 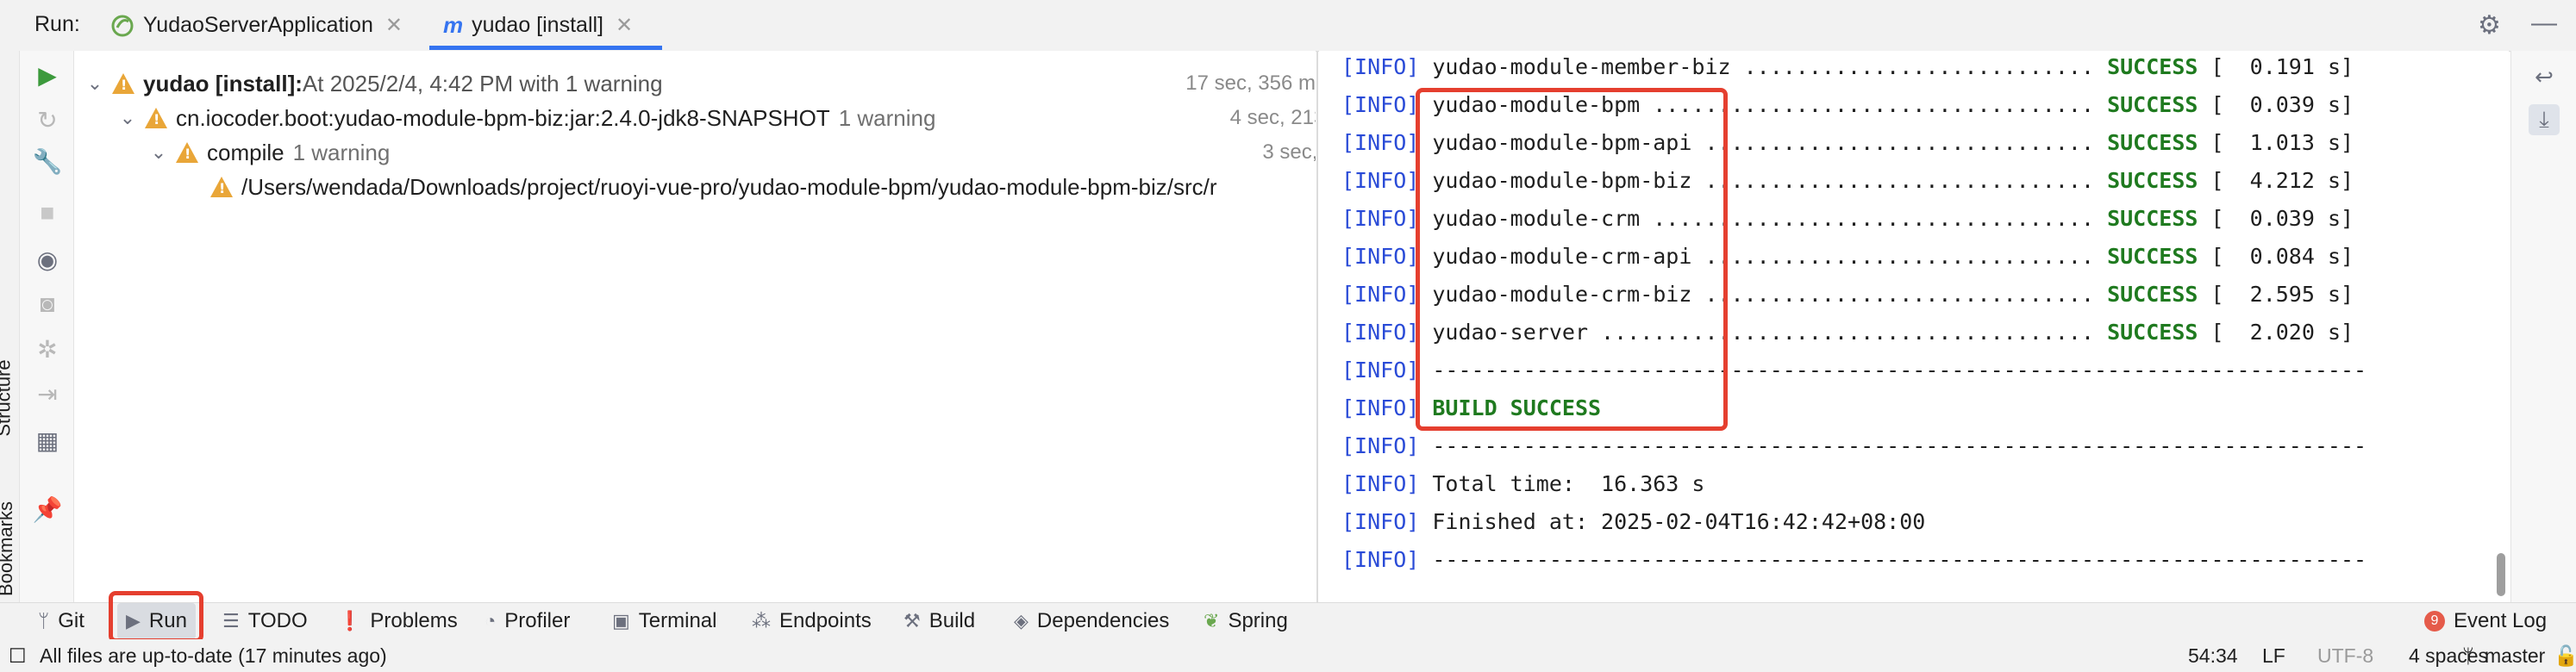 What do you see at coordinates (47, 394) in the screenshot?
I see `login-icon: ⇥` at bounding box center [47, 394].